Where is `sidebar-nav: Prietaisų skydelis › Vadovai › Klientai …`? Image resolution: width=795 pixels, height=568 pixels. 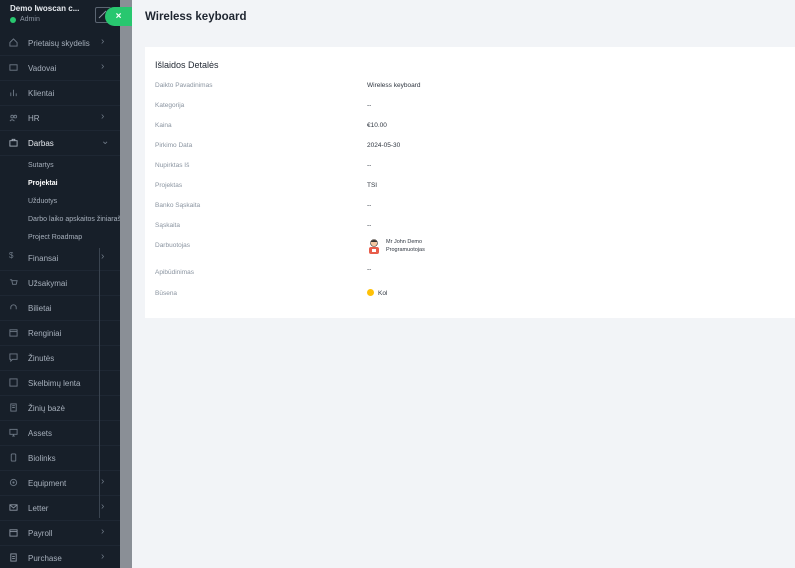
sidebar-nav: Prietaisų skydelis › Vadovai › Klientai … is located at coordinates (60, 299).